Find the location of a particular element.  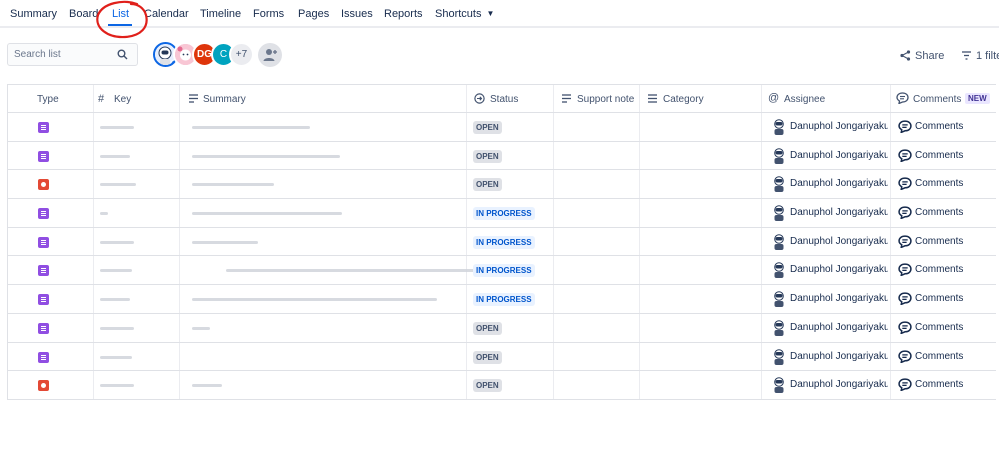

column-header-support-note: Support note is located at coordinates (597, 98).